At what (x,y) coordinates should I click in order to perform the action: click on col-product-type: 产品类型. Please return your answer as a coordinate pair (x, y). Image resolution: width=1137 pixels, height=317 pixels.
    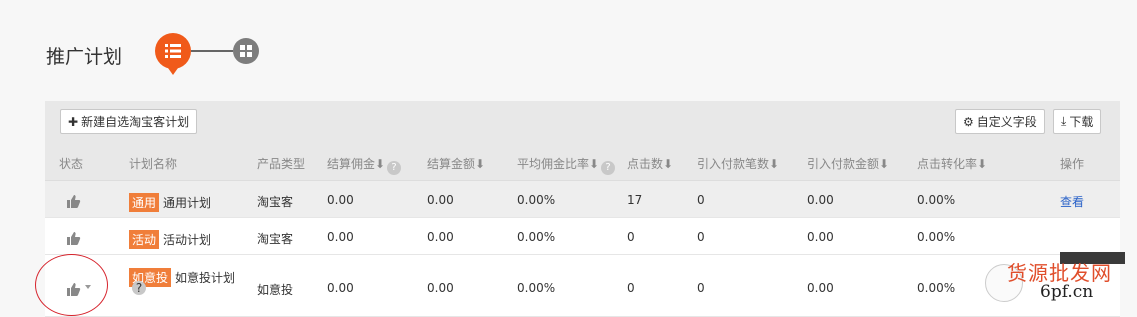
    Looking at the image, I should click on (281, 164).